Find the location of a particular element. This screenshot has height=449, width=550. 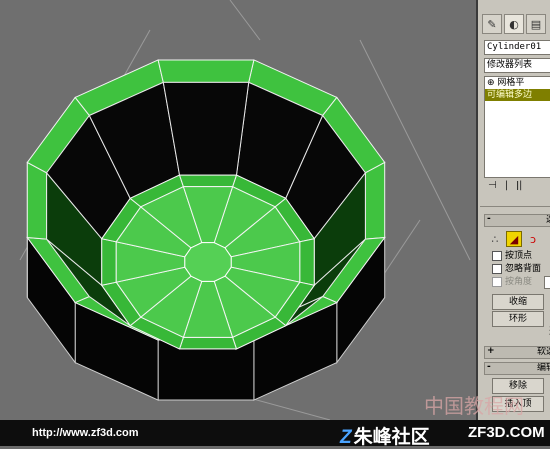

modifier-list-dropdown: 修改器列表 is located at coordinates (517, 65).